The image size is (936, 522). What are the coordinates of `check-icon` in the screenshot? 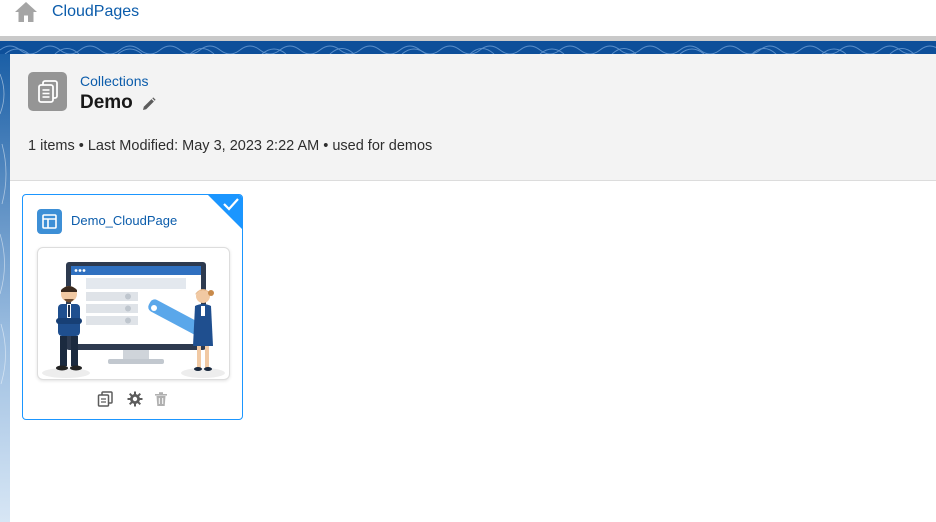 It's located at (225, 212).